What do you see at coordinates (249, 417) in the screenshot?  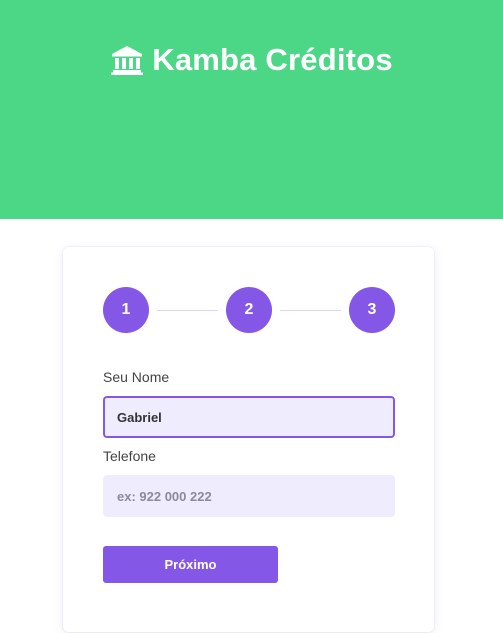 I see `name-input` at bounding box center [249, 417].